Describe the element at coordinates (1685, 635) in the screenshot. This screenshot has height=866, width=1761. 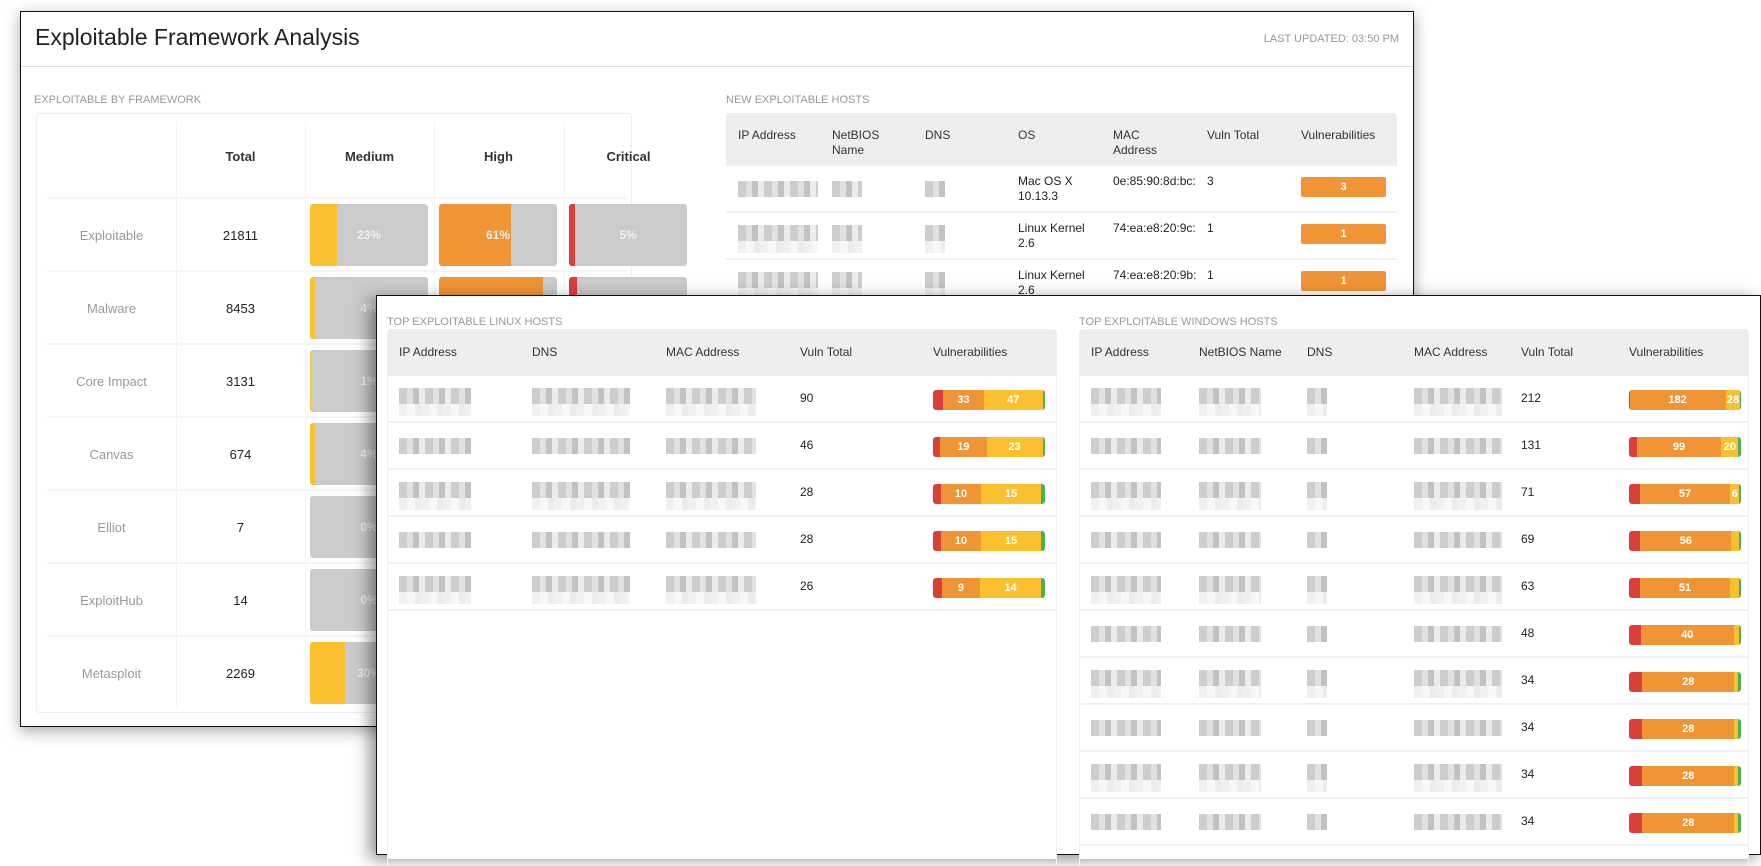
I see `vulnerability-bar: 40` at that location.